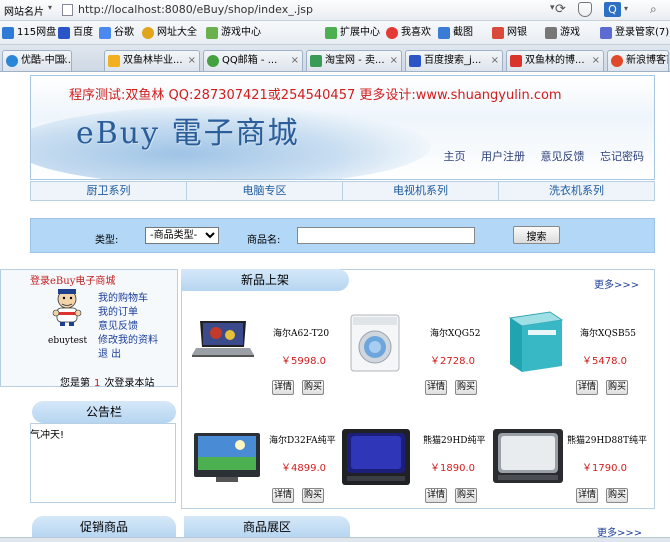  Describe the element at coordinates (12, 61) in the screenshot. I see `play-icon` at that location.